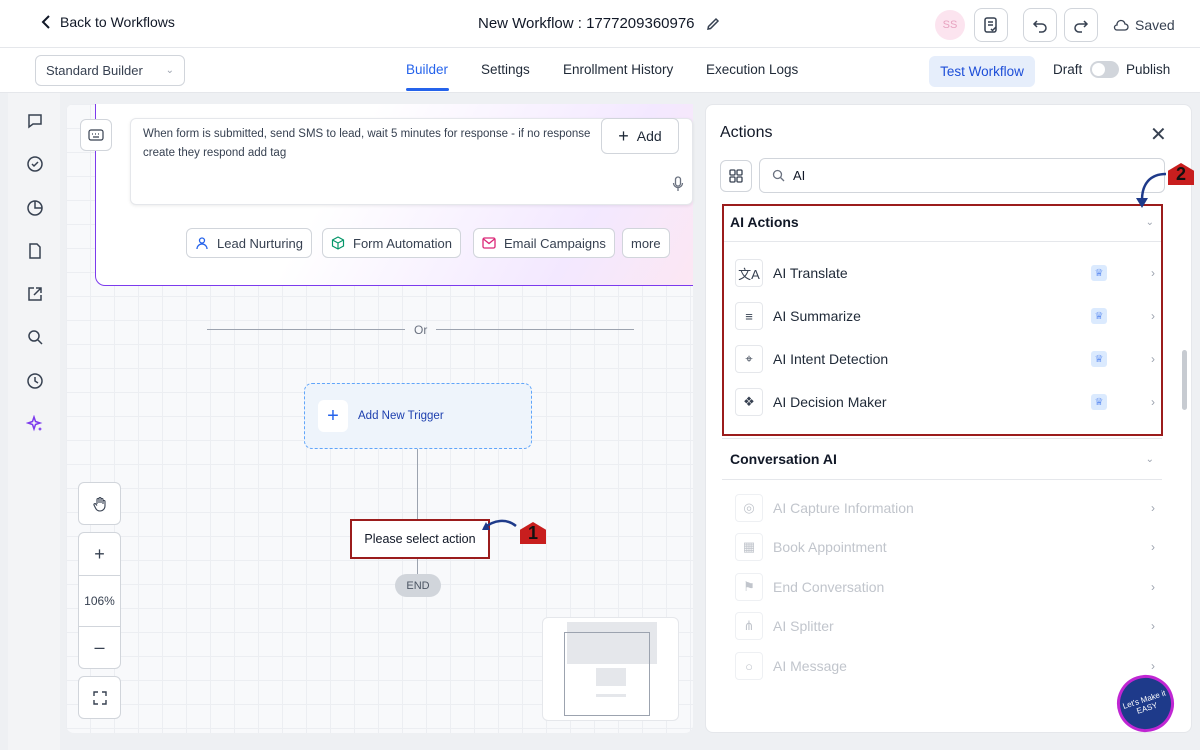  I want to click on suggestion-chip-lead-nurturing: Lead Nurturing, so click(249, 243).